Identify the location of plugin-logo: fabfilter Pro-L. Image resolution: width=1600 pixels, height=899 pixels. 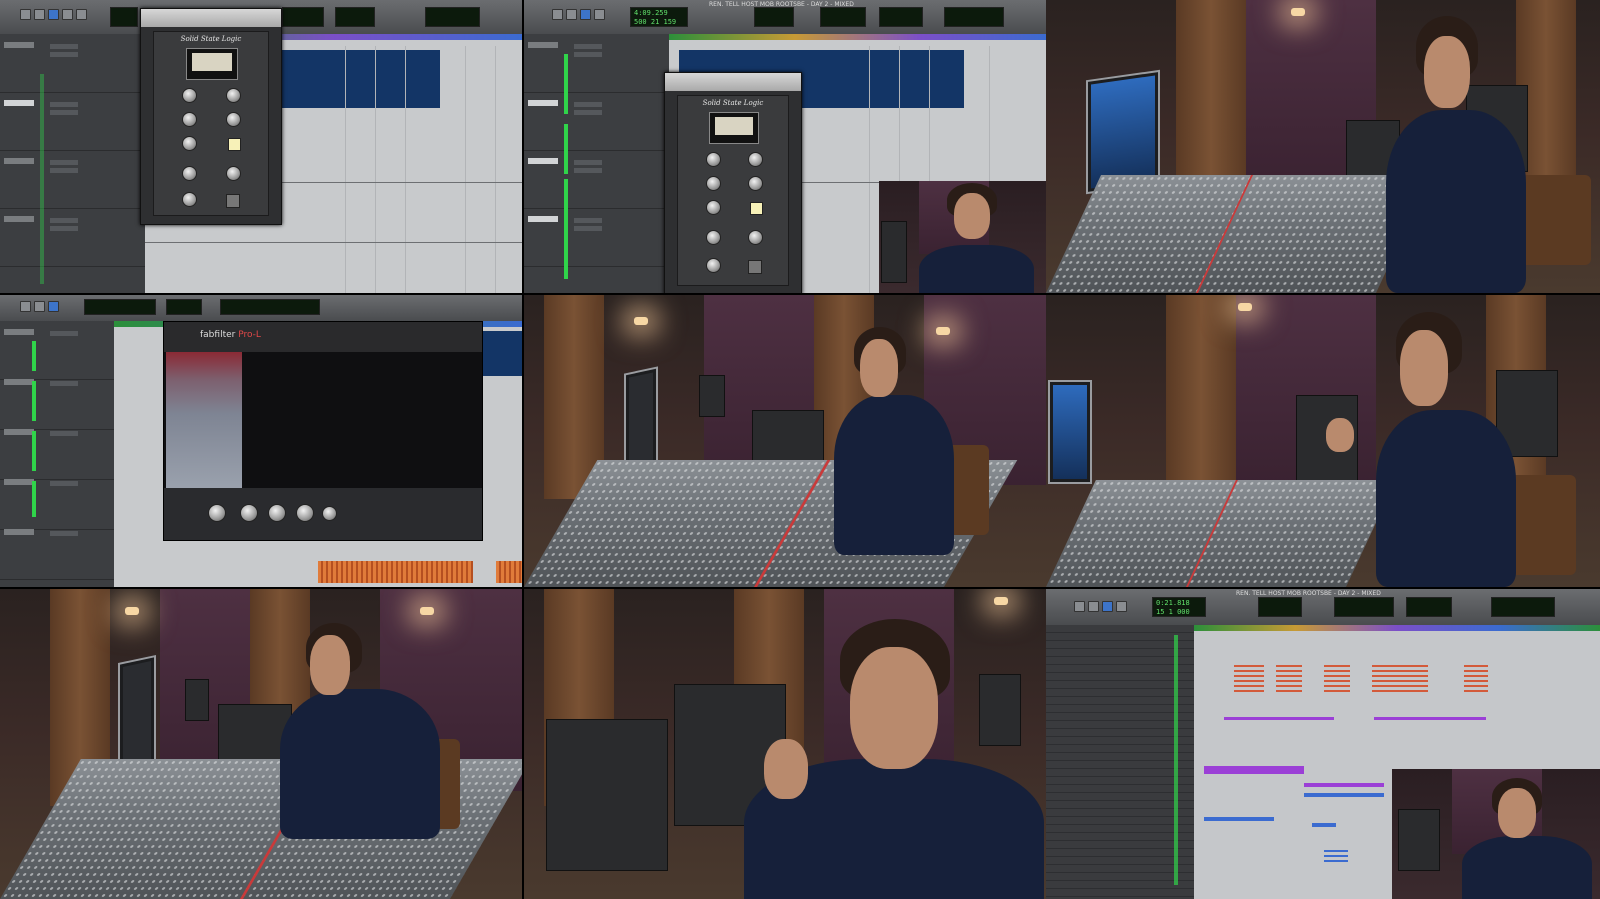
(230, 335).